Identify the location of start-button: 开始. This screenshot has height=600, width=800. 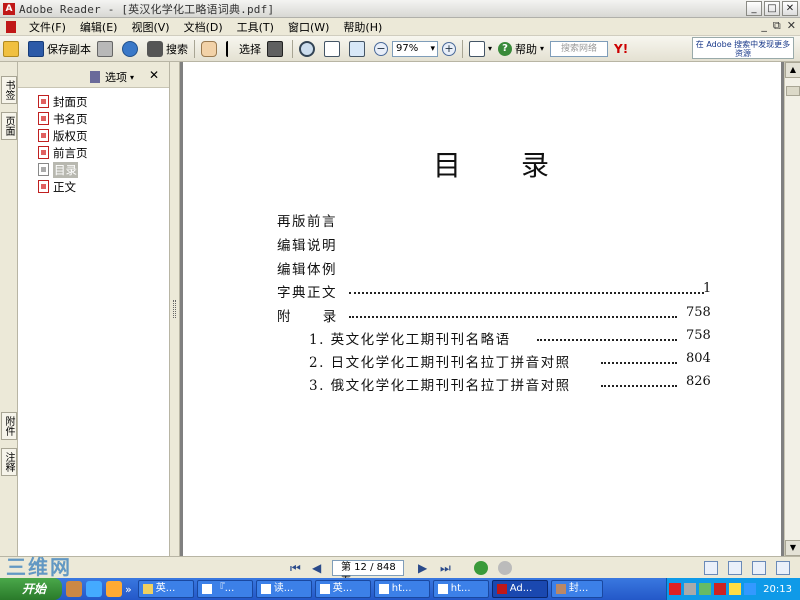
(31, 589).